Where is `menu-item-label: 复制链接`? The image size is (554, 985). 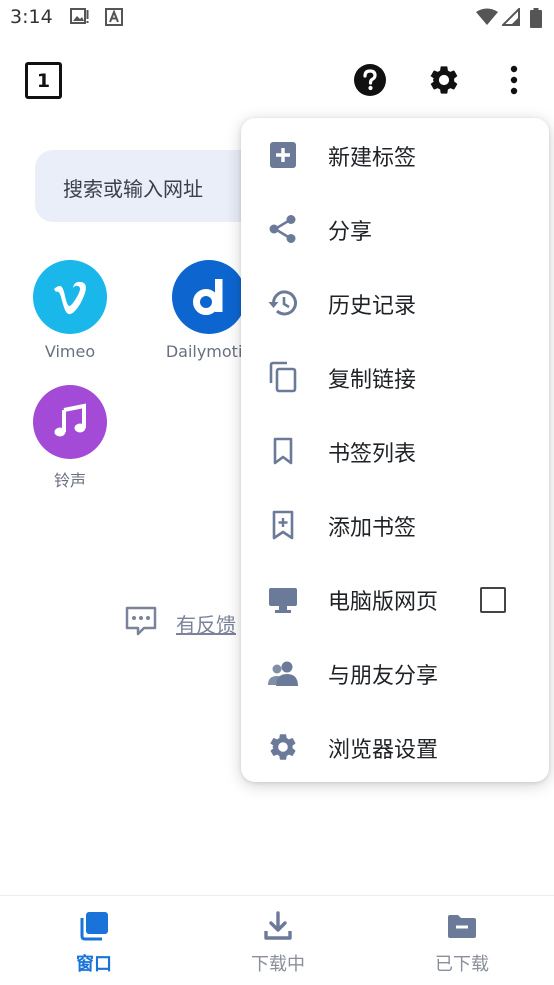
menu-item-label: 复制链接 is located at coordinates (372, 380).